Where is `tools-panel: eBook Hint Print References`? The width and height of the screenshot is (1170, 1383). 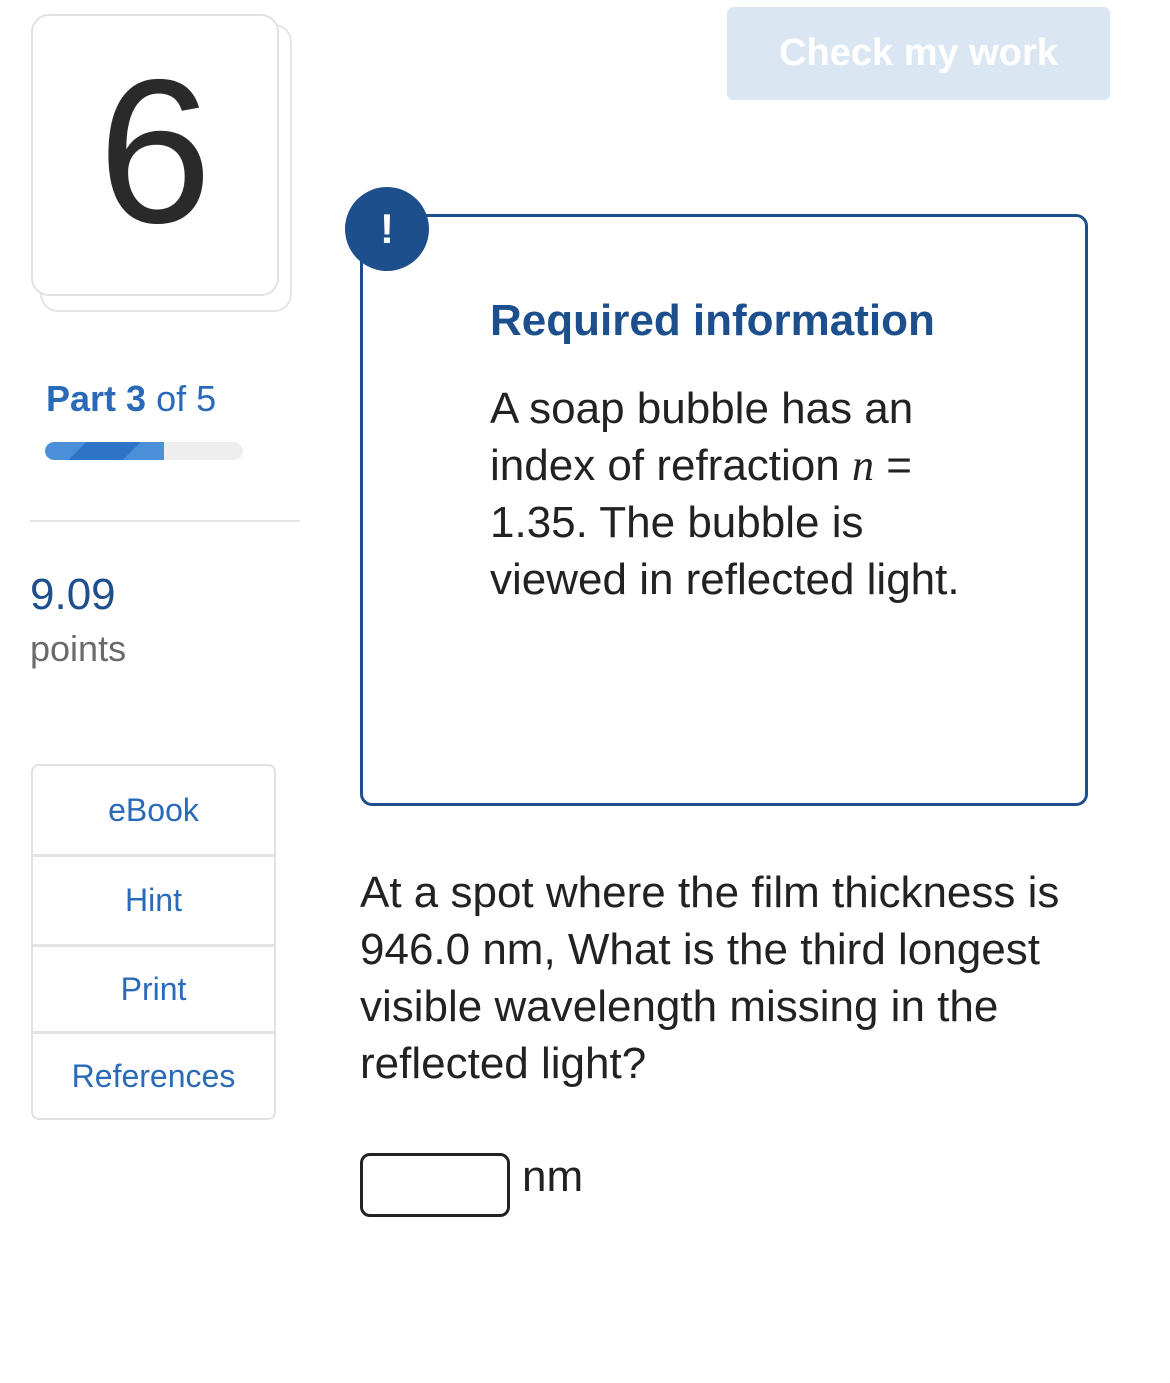 tools-panel: eBook Hint Print References is located at coordinates (153, 942).